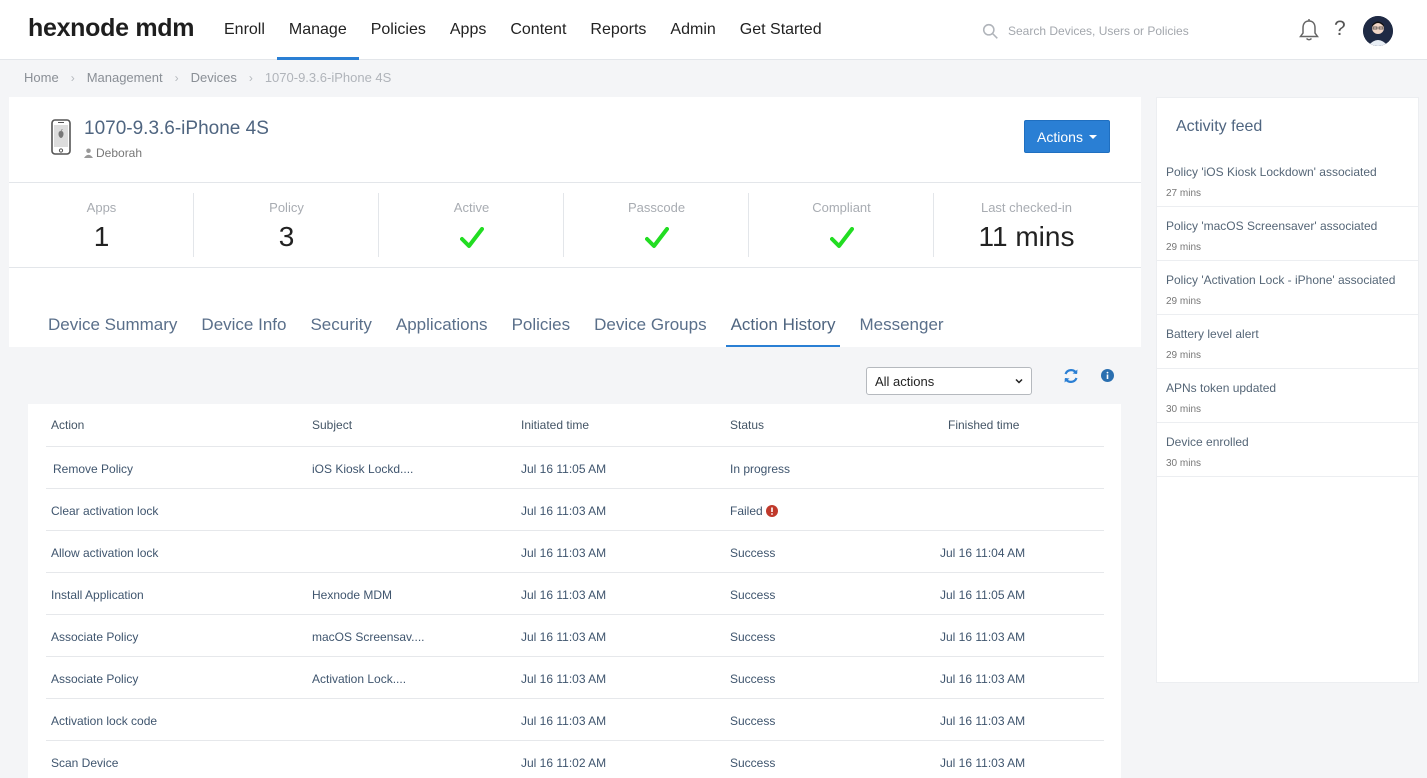 The height and width of the screenshot is (778, 1427). What do you see at coordinates (1092, 137) in the screenshot?
I see `caret-down-icon` at bounding box center [1092, 137].